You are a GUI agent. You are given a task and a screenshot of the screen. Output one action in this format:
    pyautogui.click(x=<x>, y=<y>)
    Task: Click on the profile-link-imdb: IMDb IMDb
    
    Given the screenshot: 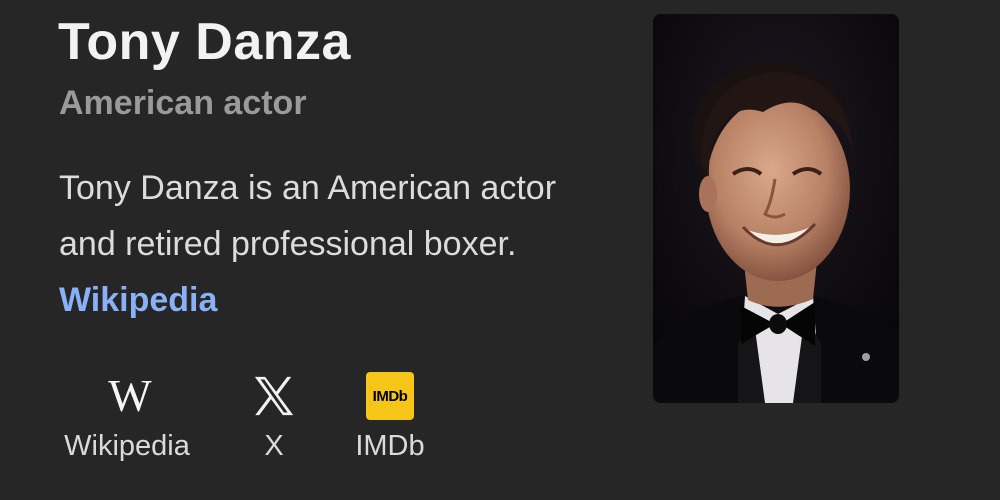 What is the action you would take?
    pyautogui.click(x=390, y=414)
    